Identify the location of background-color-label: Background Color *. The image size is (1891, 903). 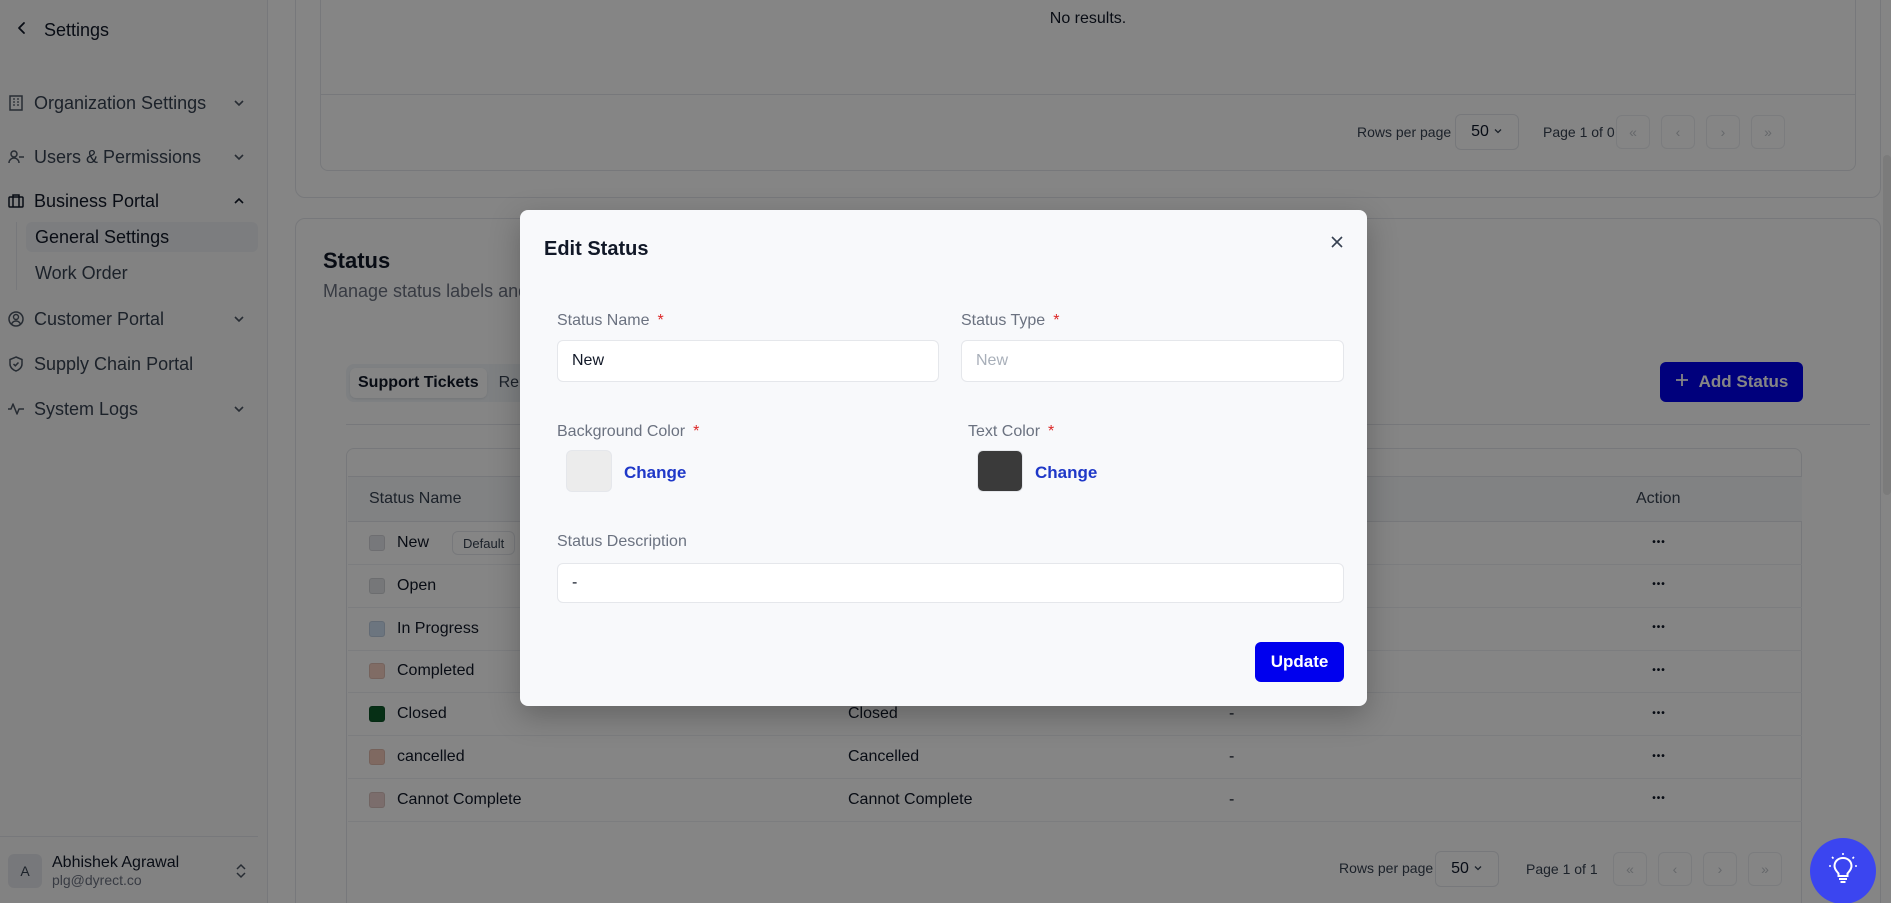
(628, 431).